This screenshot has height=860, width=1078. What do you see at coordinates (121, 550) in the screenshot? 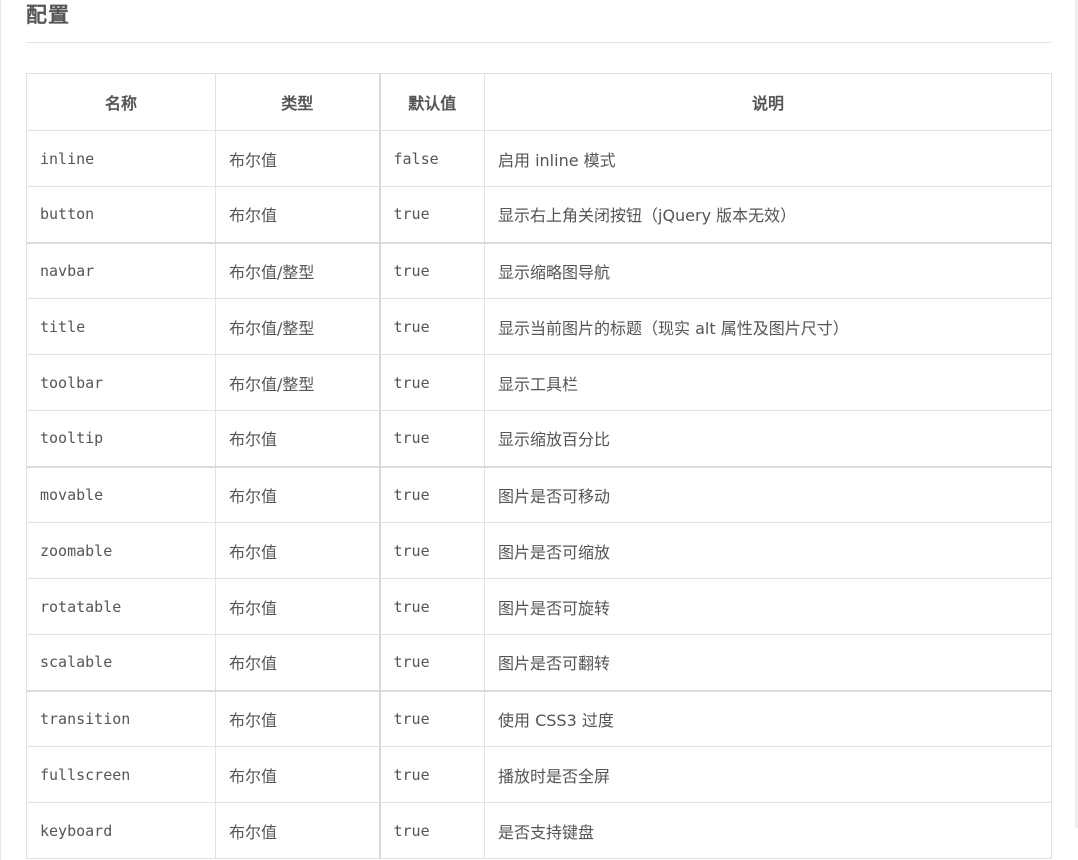
I see `option-name: zoomable` at bounding box center [121, 550].